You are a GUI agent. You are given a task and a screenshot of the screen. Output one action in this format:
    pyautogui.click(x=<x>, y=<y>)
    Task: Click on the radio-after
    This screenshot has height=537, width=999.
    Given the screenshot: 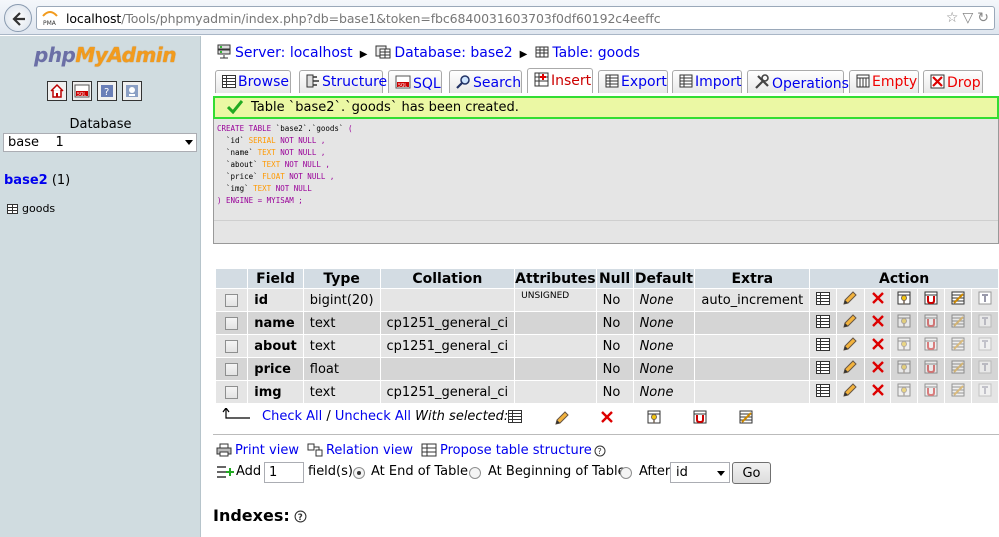 What is the action you would take?
    pyautogui.click(x=626, y=473)
    